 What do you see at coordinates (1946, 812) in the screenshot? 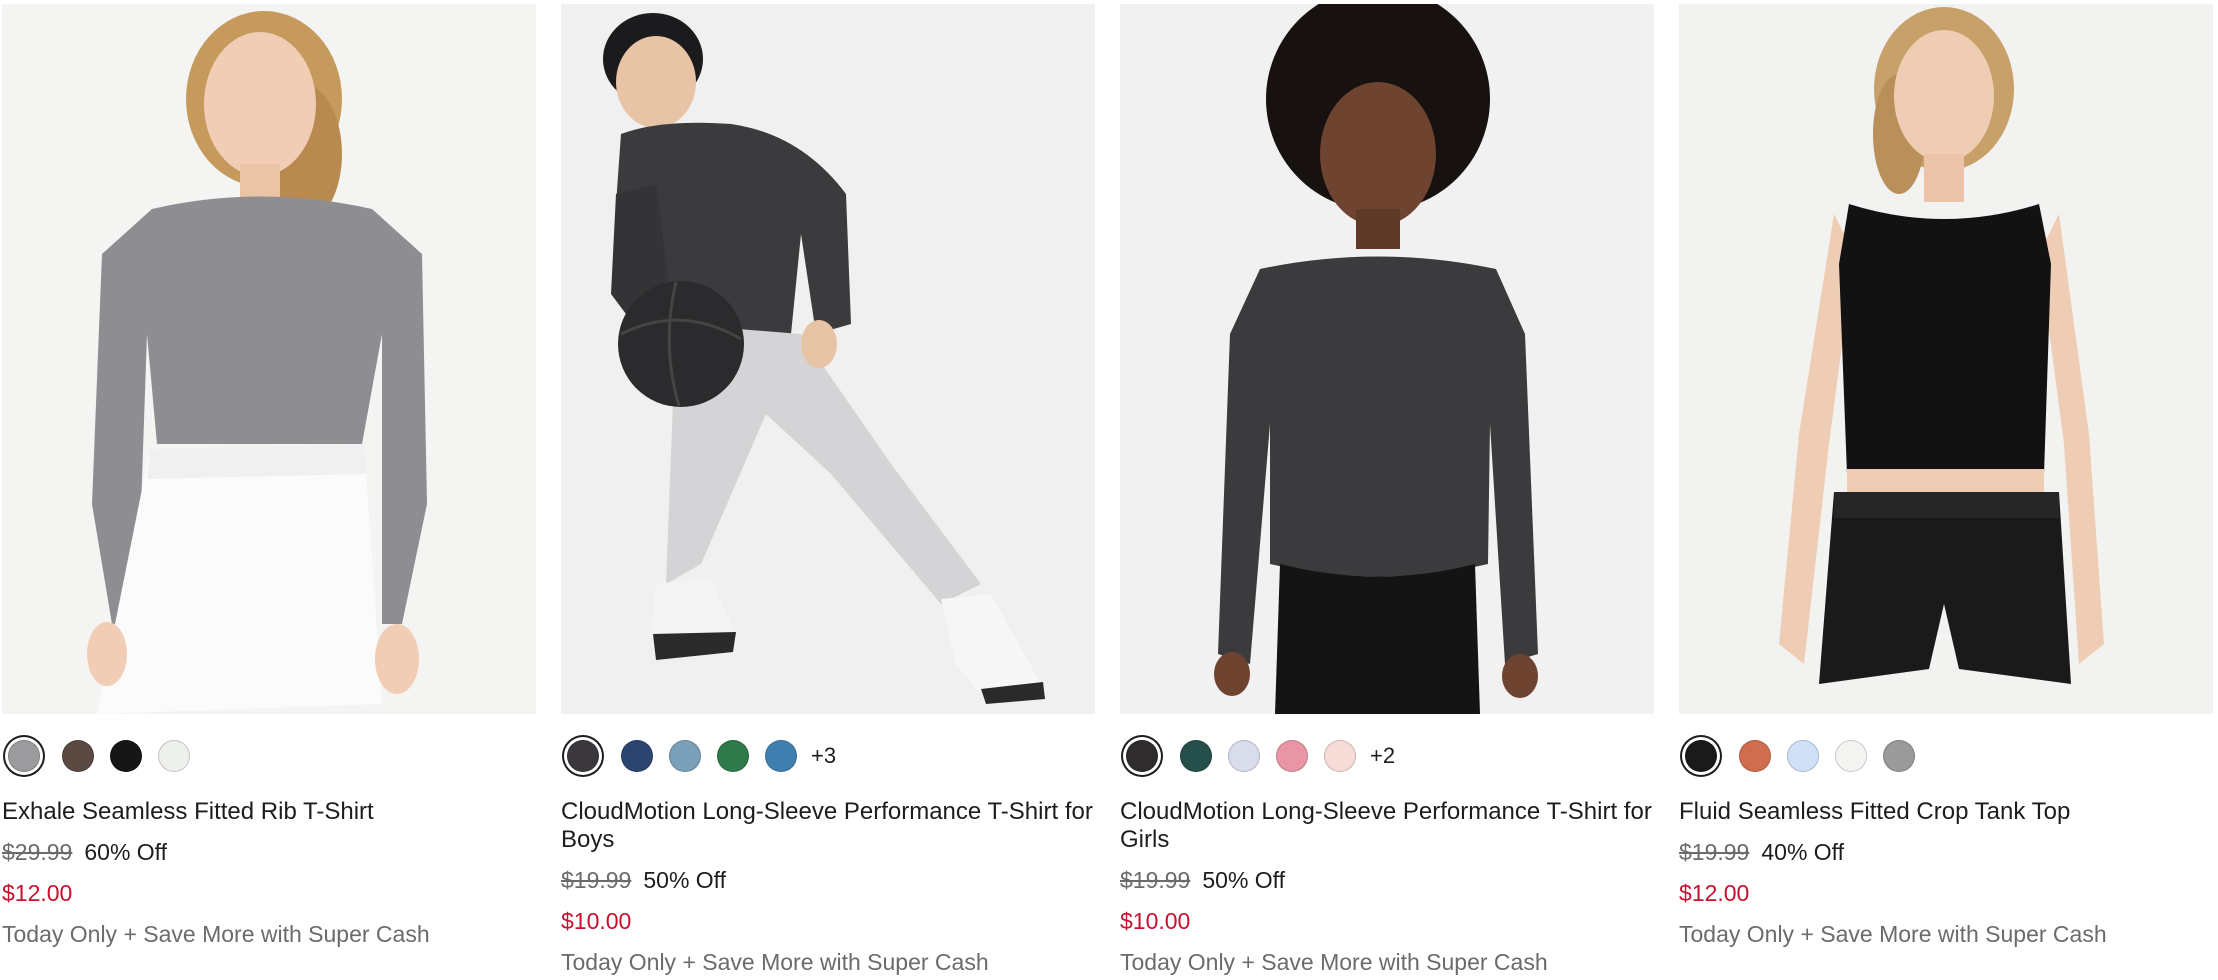
I see `product-title: Fluid Seamless Fitted Crop Tank Top` at bounding box center [1946, 812].